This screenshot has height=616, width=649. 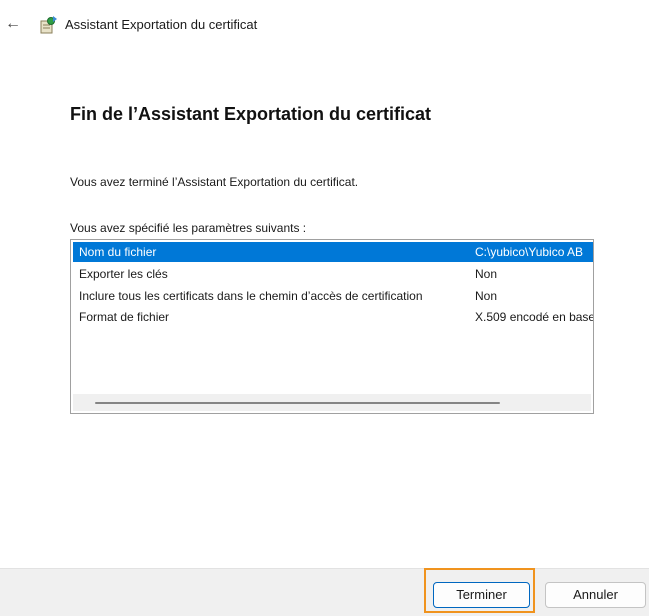 What do you see at coordinates (534, 317) in the screenshot?
I see `setting-value: X.509 encodé en base 64` at bounding box center [534, 317].